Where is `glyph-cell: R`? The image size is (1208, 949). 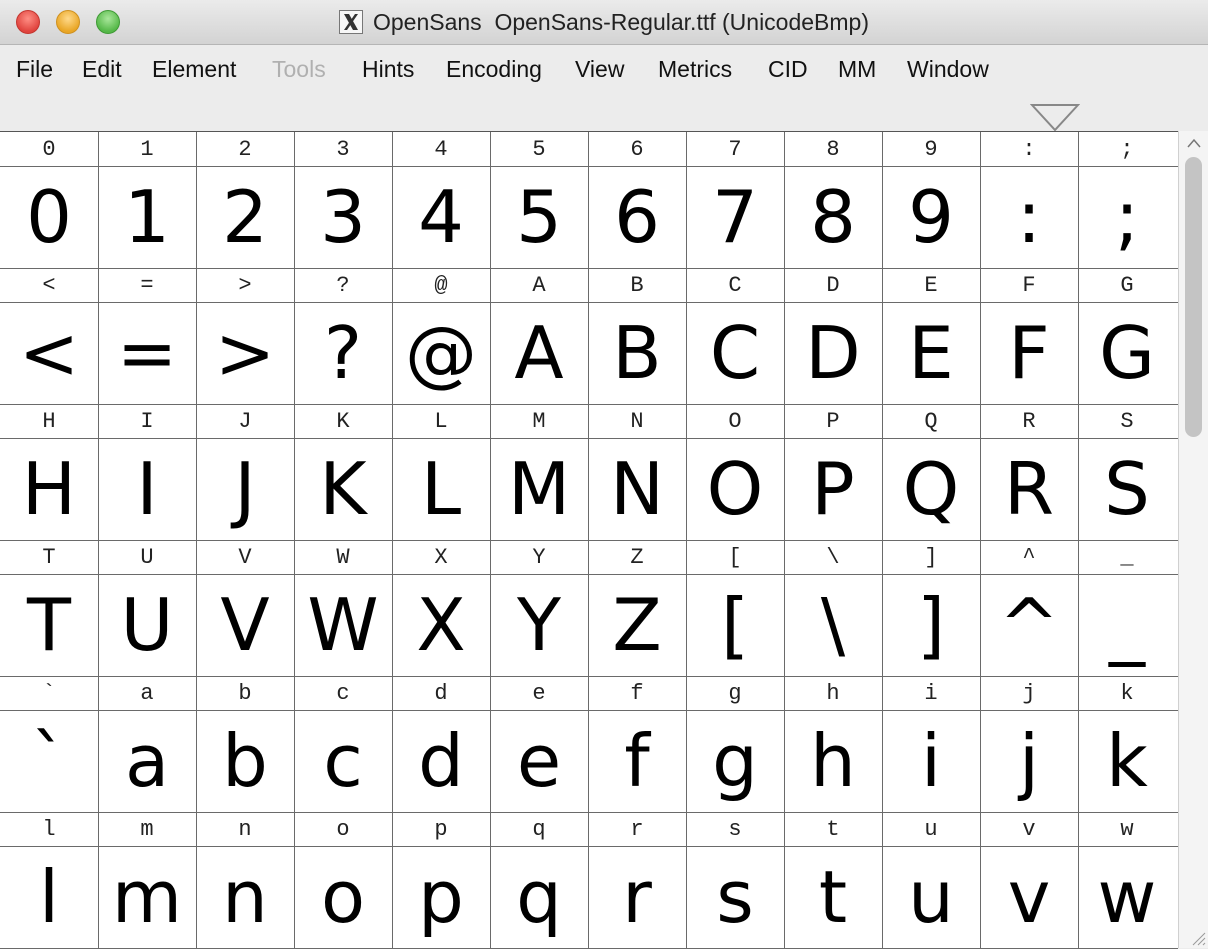
glyph-cell: R is located at coordinates (1029, 489).